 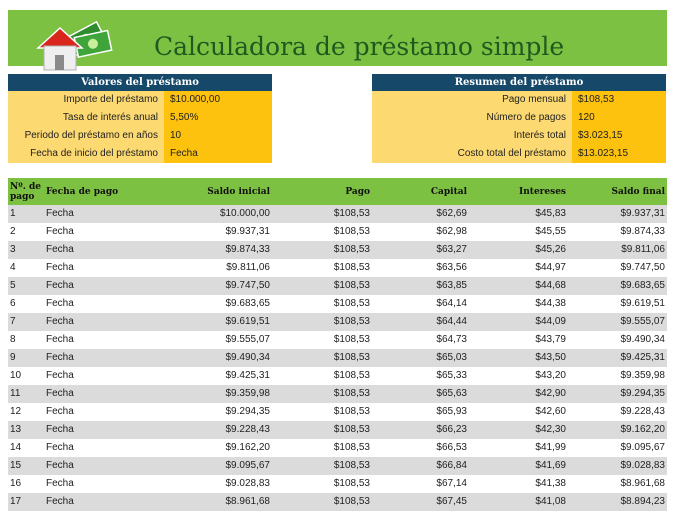 What do you see at coordinates (218, 322) in the screenshot?
I see `opening-balance-cell: $9.619,51` at bounding box center [218, 322].